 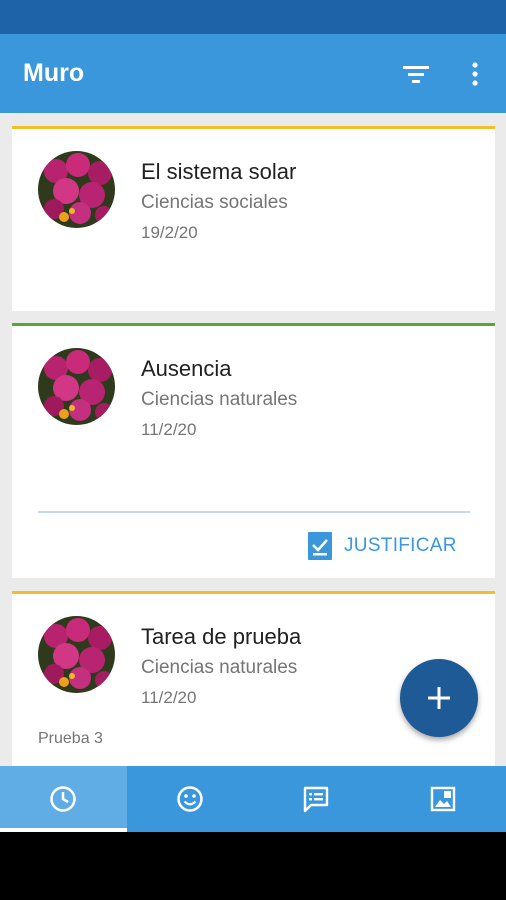 I want to click on bottom-navigation, so click(x=253, y=799).